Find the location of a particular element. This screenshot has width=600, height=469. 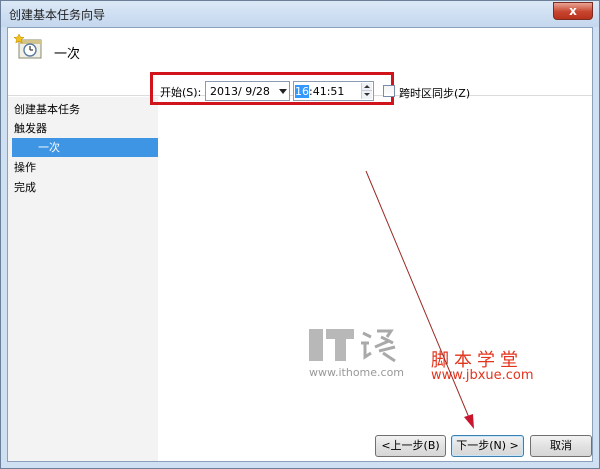

step-create-basic-task: 创建基本任务 is located at coordinates (85, 109).